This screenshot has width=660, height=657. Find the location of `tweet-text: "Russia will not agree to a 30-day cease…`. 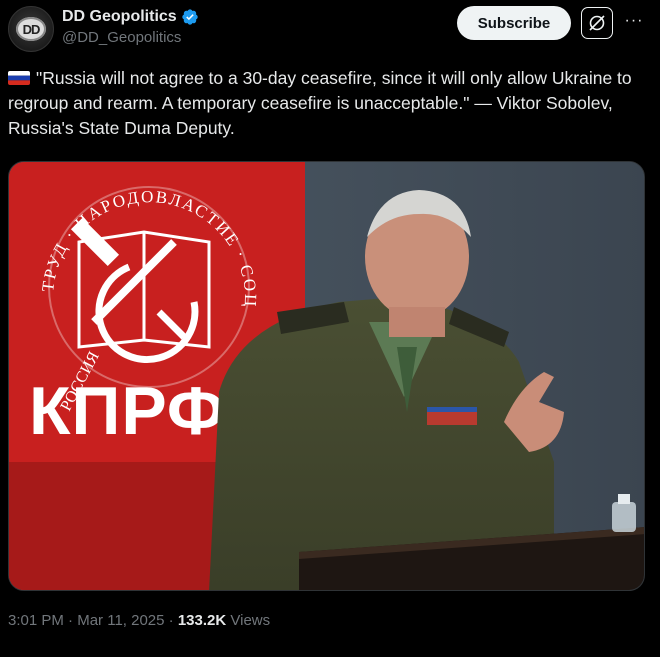

tweet-text: "Russia will not agree to a 30-day cease… is located at coordinates (328, 103).